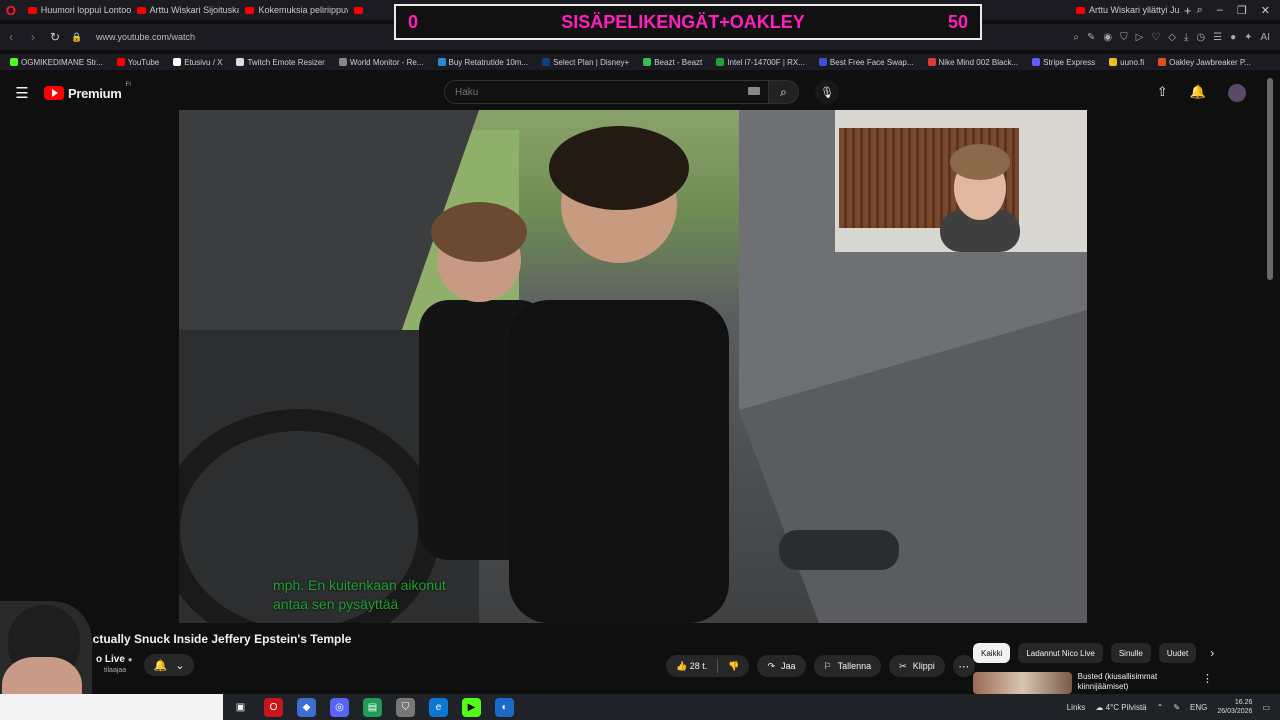 The width and height of the screenshot is (1280, 720). I want to click on extension-icon: ✦, so click(1248, 37).